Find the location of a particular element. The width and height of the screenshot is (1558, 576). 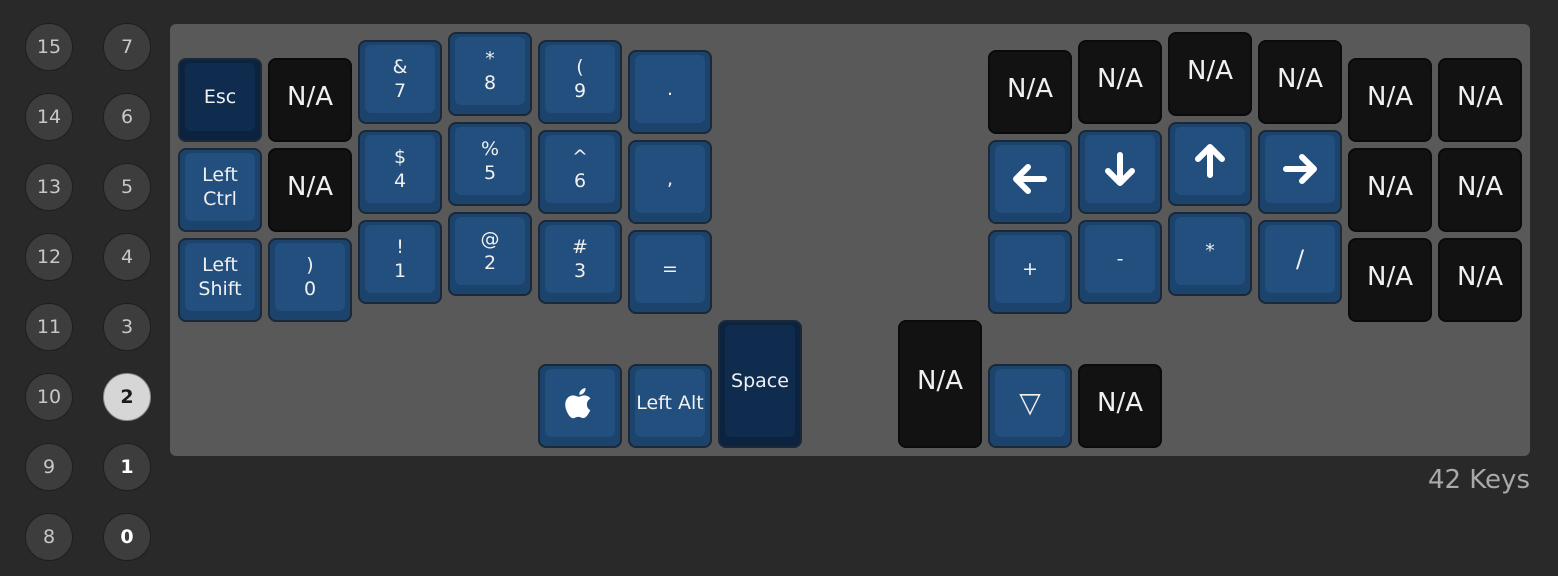

layer-1-button: 1 is located at coordinates (127, 467).